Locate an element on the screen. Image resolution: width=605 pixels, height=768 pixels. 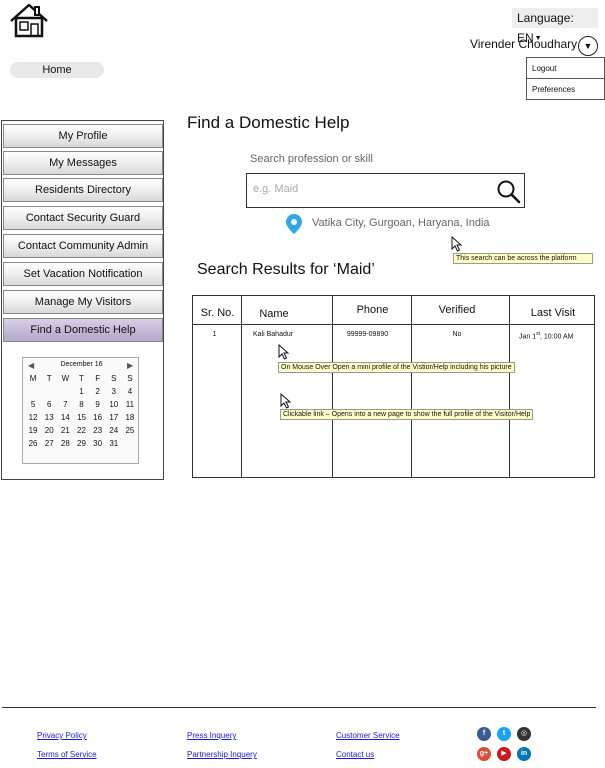
cell-verified: No is located at coordinates (457, 334).